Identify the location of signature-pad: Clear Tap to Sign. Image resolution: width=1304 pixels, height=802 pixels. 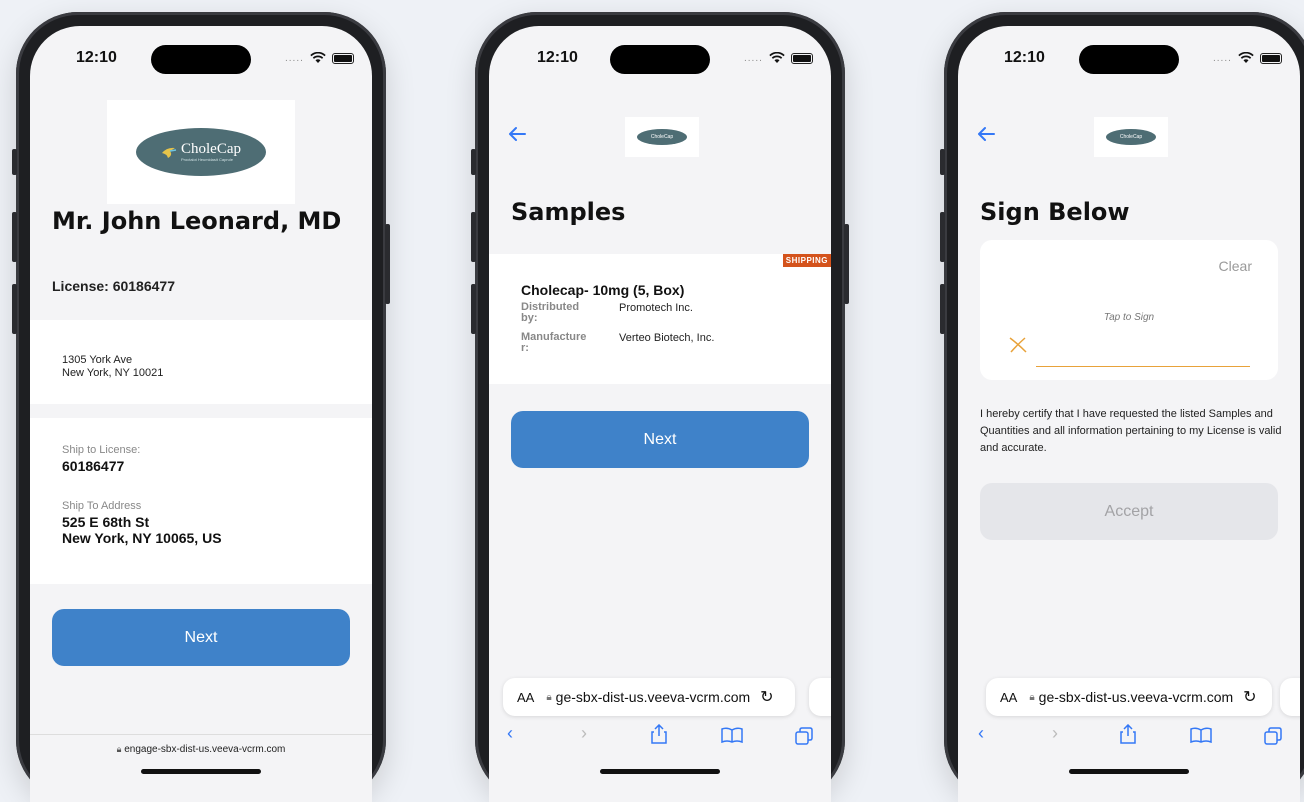
(1129, 310).